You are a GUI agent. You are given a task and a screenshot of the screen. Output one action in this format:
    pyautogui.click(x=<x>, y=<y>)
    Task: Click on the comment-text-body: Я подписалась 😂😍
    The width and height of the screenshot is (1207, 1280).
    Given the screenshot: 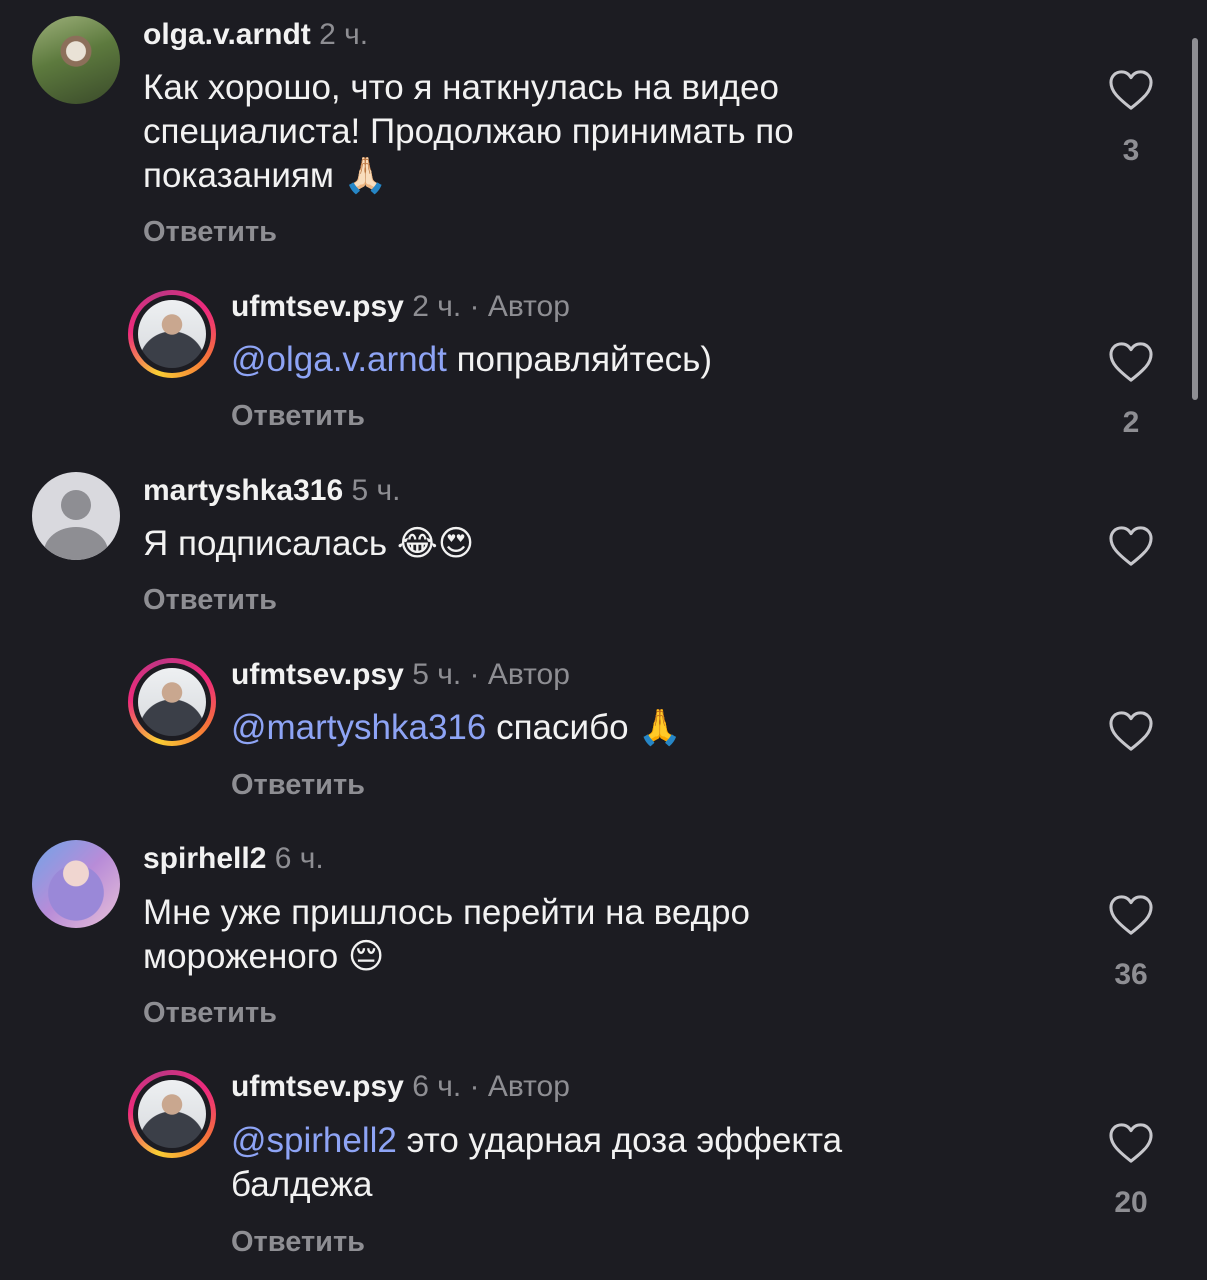 What is the action you would take?
    pyautogui.click(x=309, y=543)
    